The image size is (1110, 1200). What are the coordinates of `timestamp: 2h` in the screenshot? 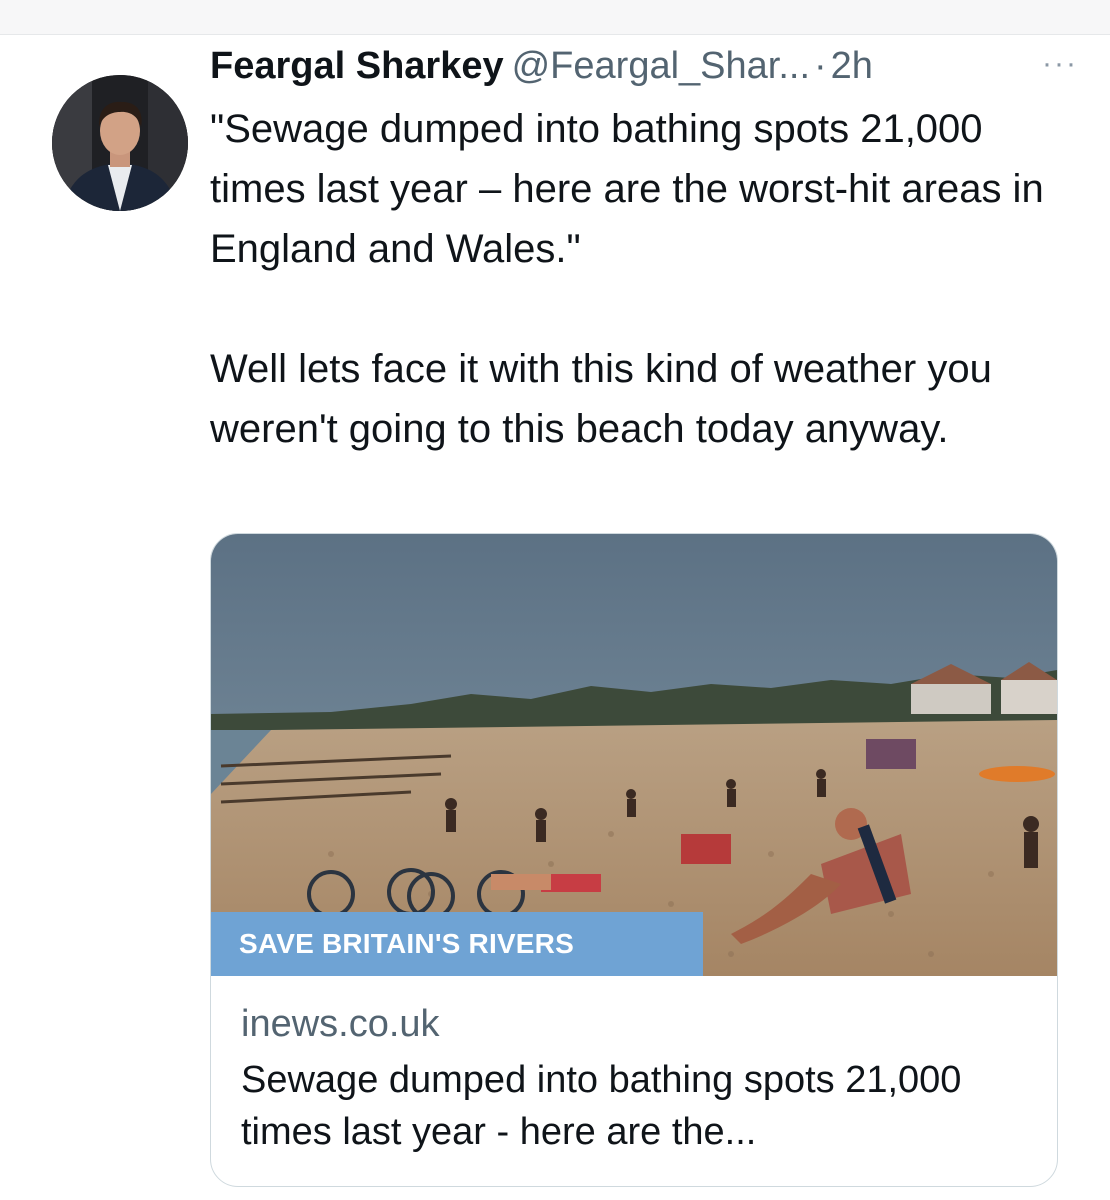 It's located at (852, 66).